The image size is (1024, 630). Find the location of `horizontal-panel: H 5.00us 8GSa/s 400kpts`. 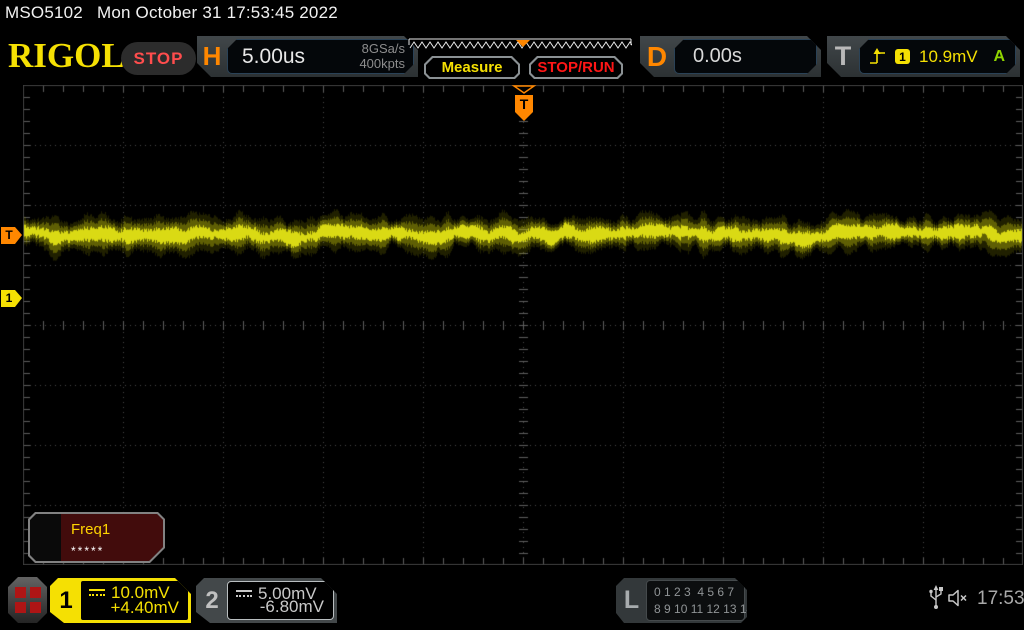

horizontal-panel: H 5.00us 8GSa/s 400kpts is located at coordinates (307, 56).